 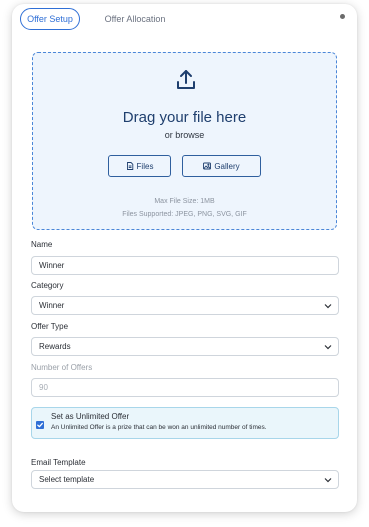 I want to click on image-icon, so click(x=207, y=166).